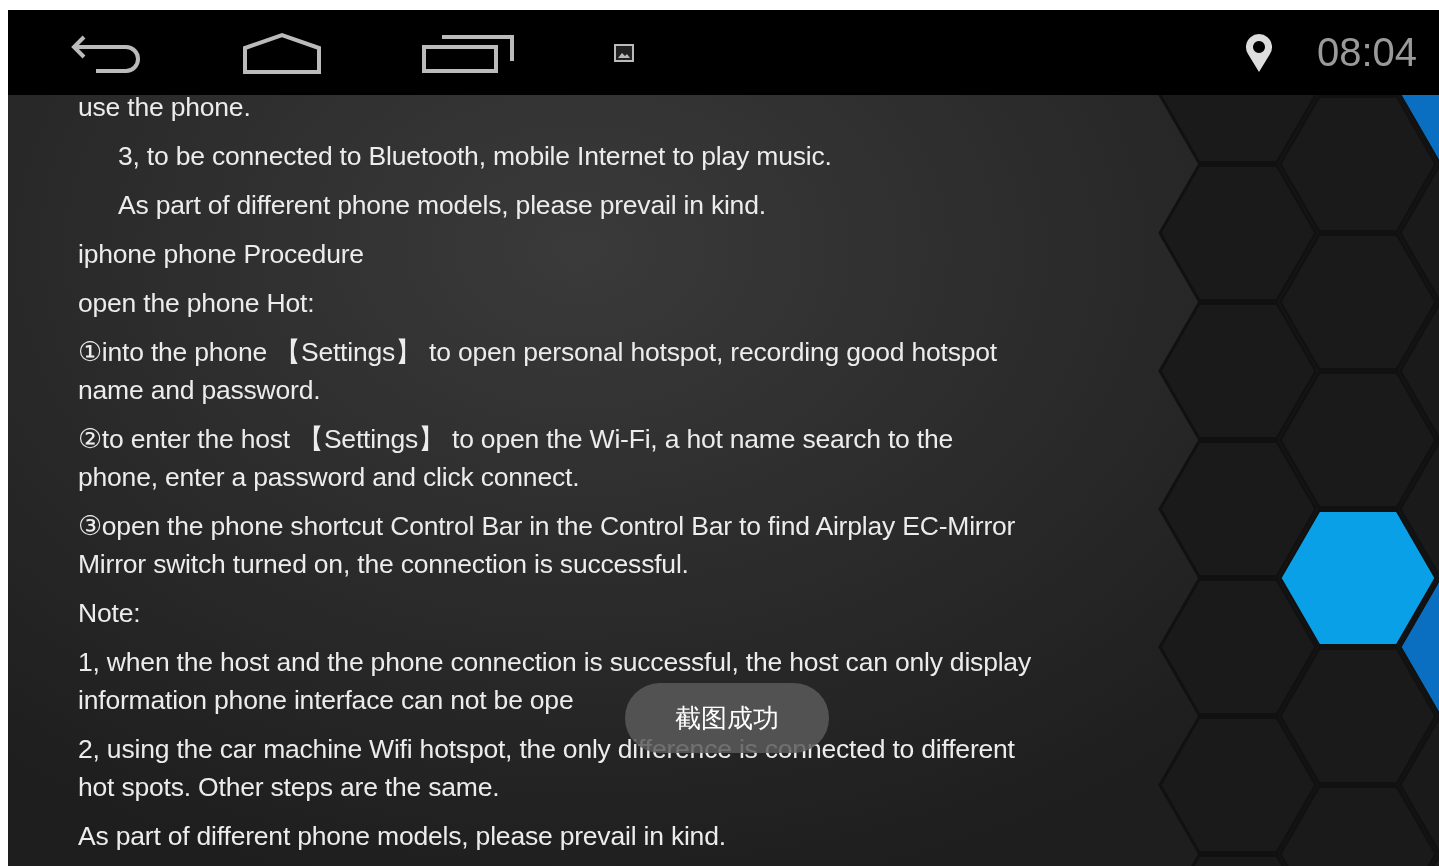 This screenshot has width=1439, height=866. What do you see at coordinates (383, 564) in the screenshot?
I see `text-line: Mirror switch turned on, the connection is successful.` at bounding box center [383, 564].